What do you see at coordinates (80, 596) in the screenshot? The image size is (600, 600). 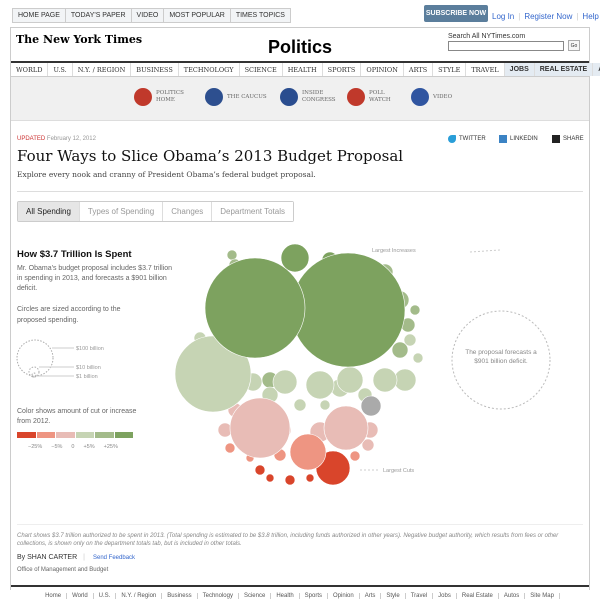 I see `footer-nav-link: World` at bounding box center [80, 596].